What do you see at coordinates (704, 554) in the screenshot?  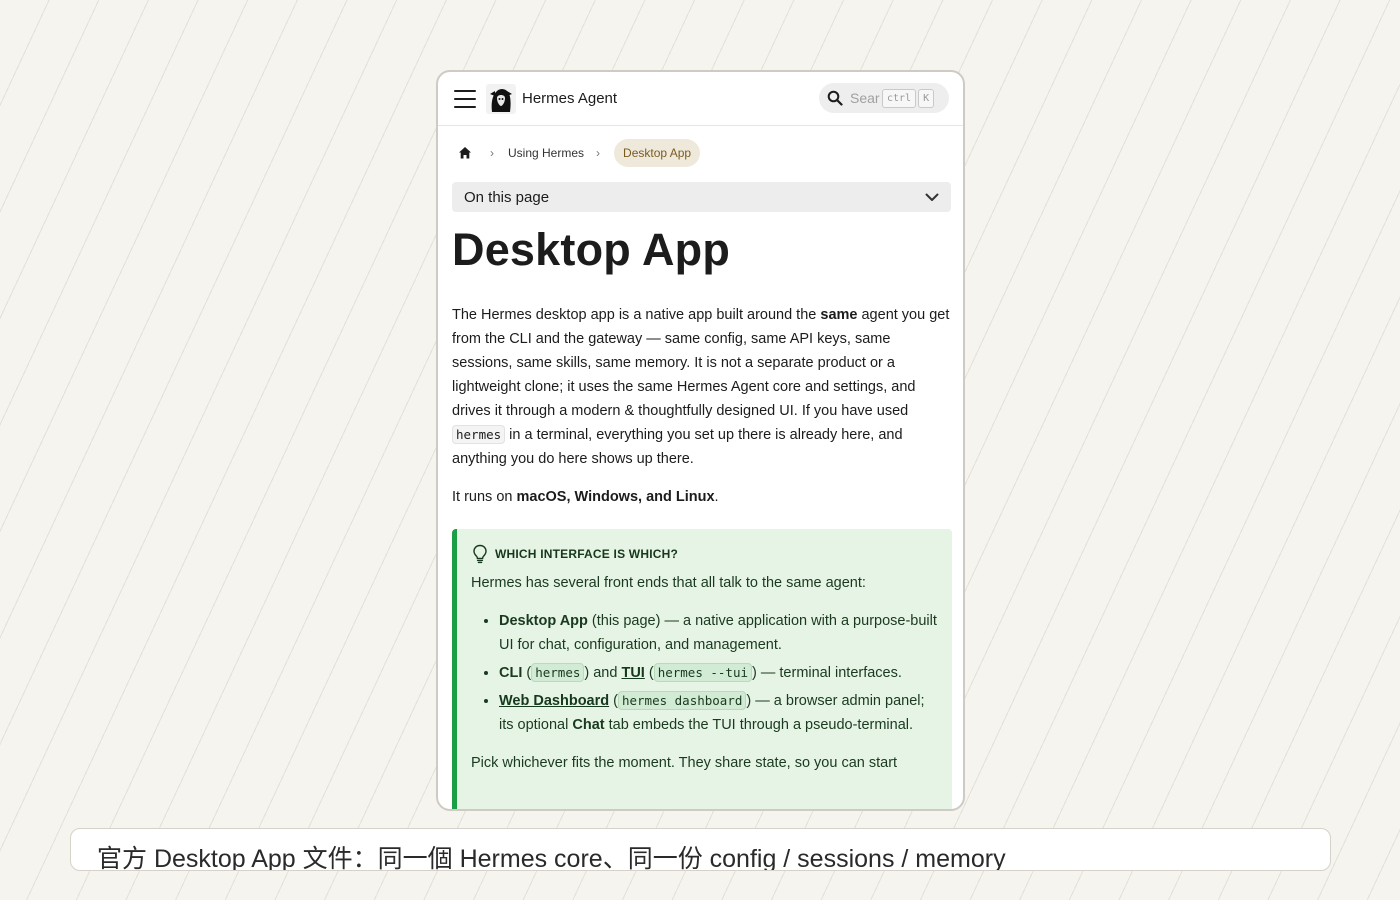 I see `admonition-heading: WHICH INTERFACE IS WHICH?` at bounding box center [704, 554].